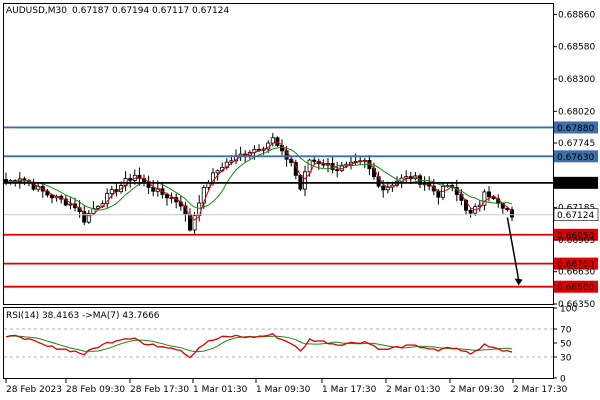 This screenshot has height=400, width=600. Describe the element at coordinates (95, 390) in the screenshot. I see `time-tick-label: 28 Feb 09:30` at that location.